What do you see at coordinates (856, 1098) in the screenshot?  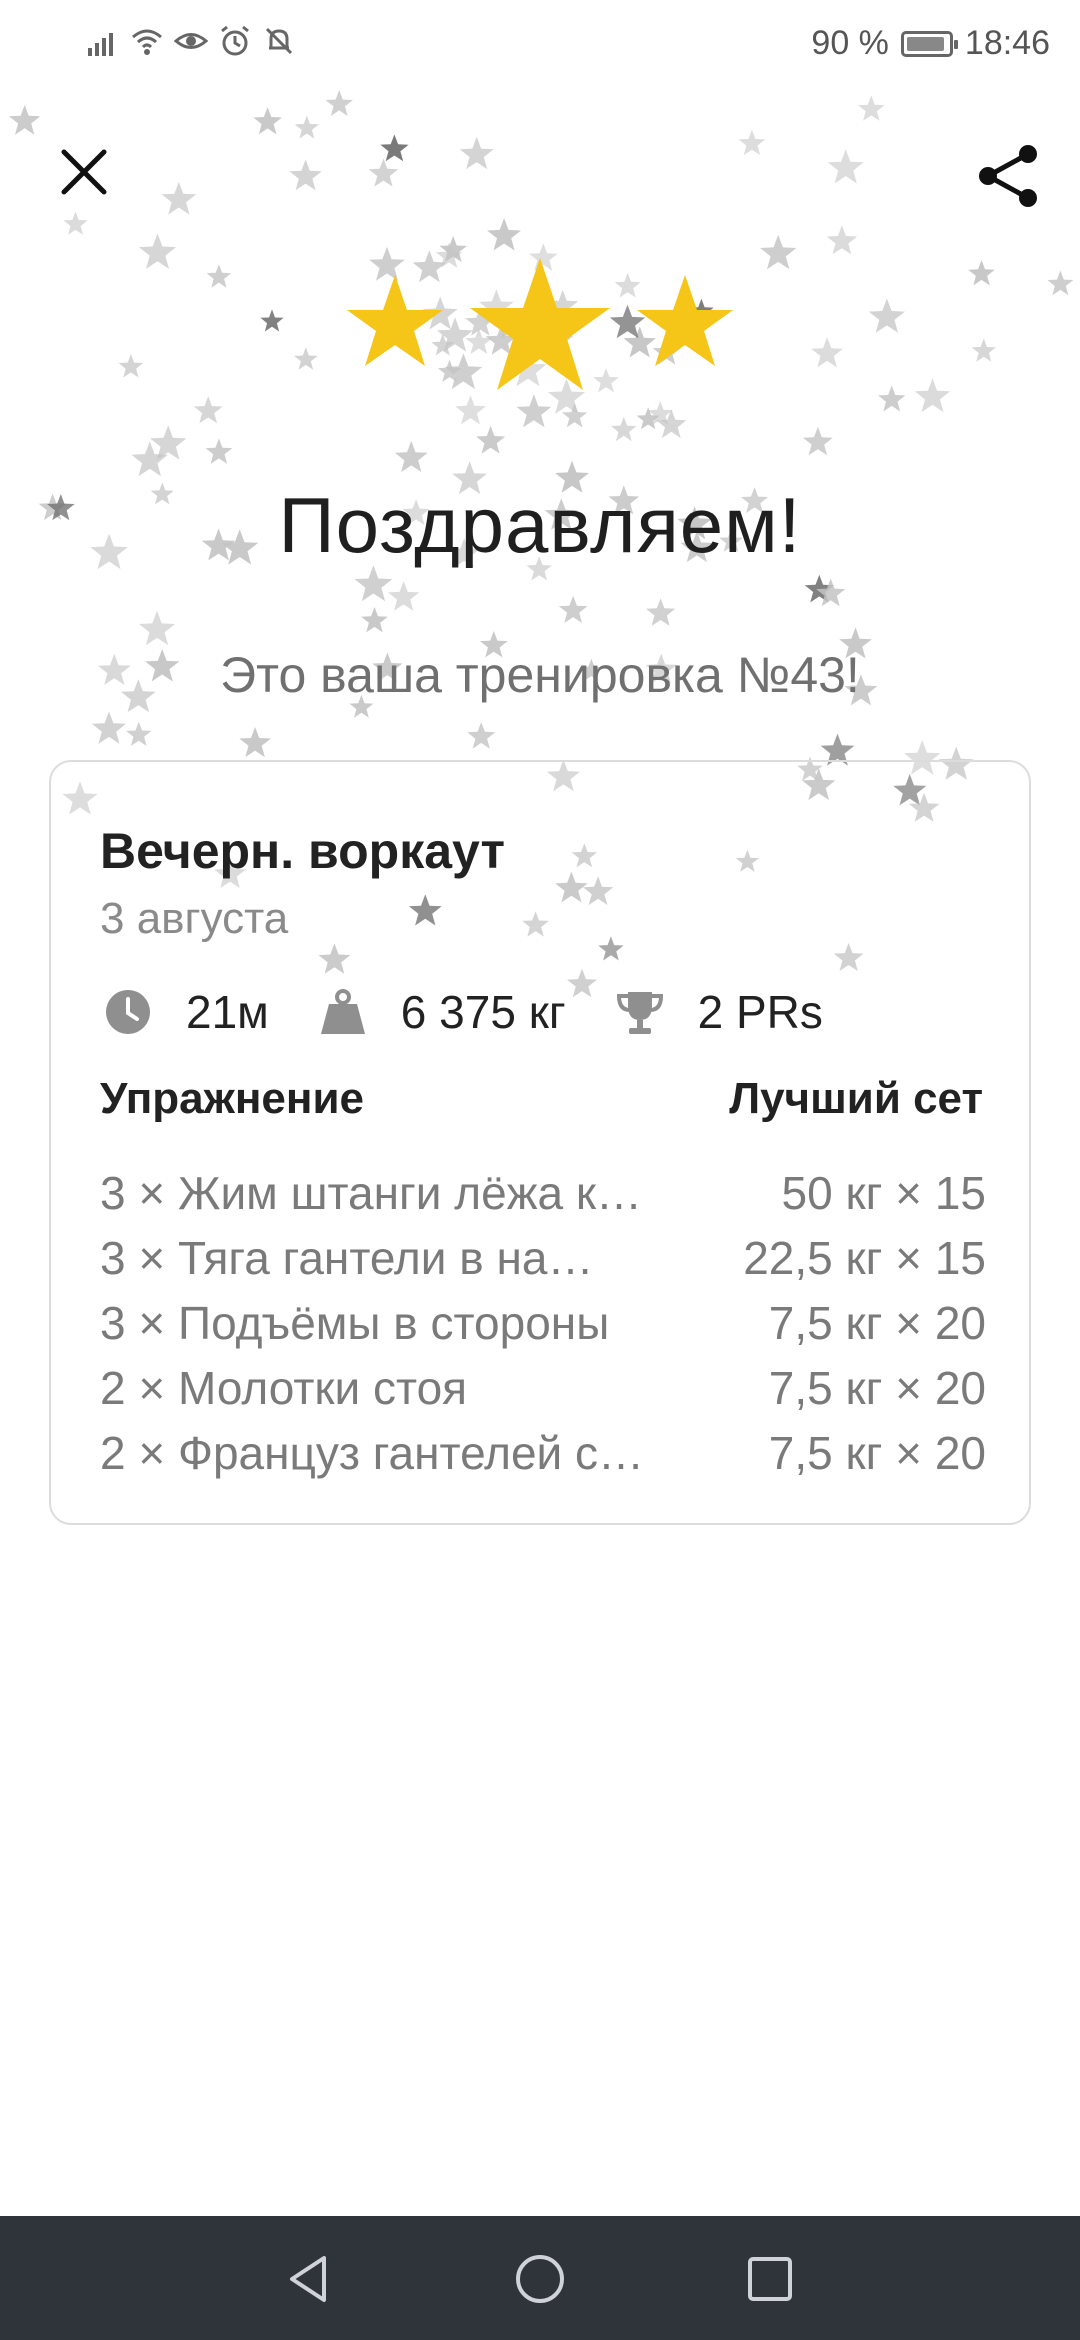 I see `column-header-best-set: Лучший сет` at bounding box center [856, 1098].